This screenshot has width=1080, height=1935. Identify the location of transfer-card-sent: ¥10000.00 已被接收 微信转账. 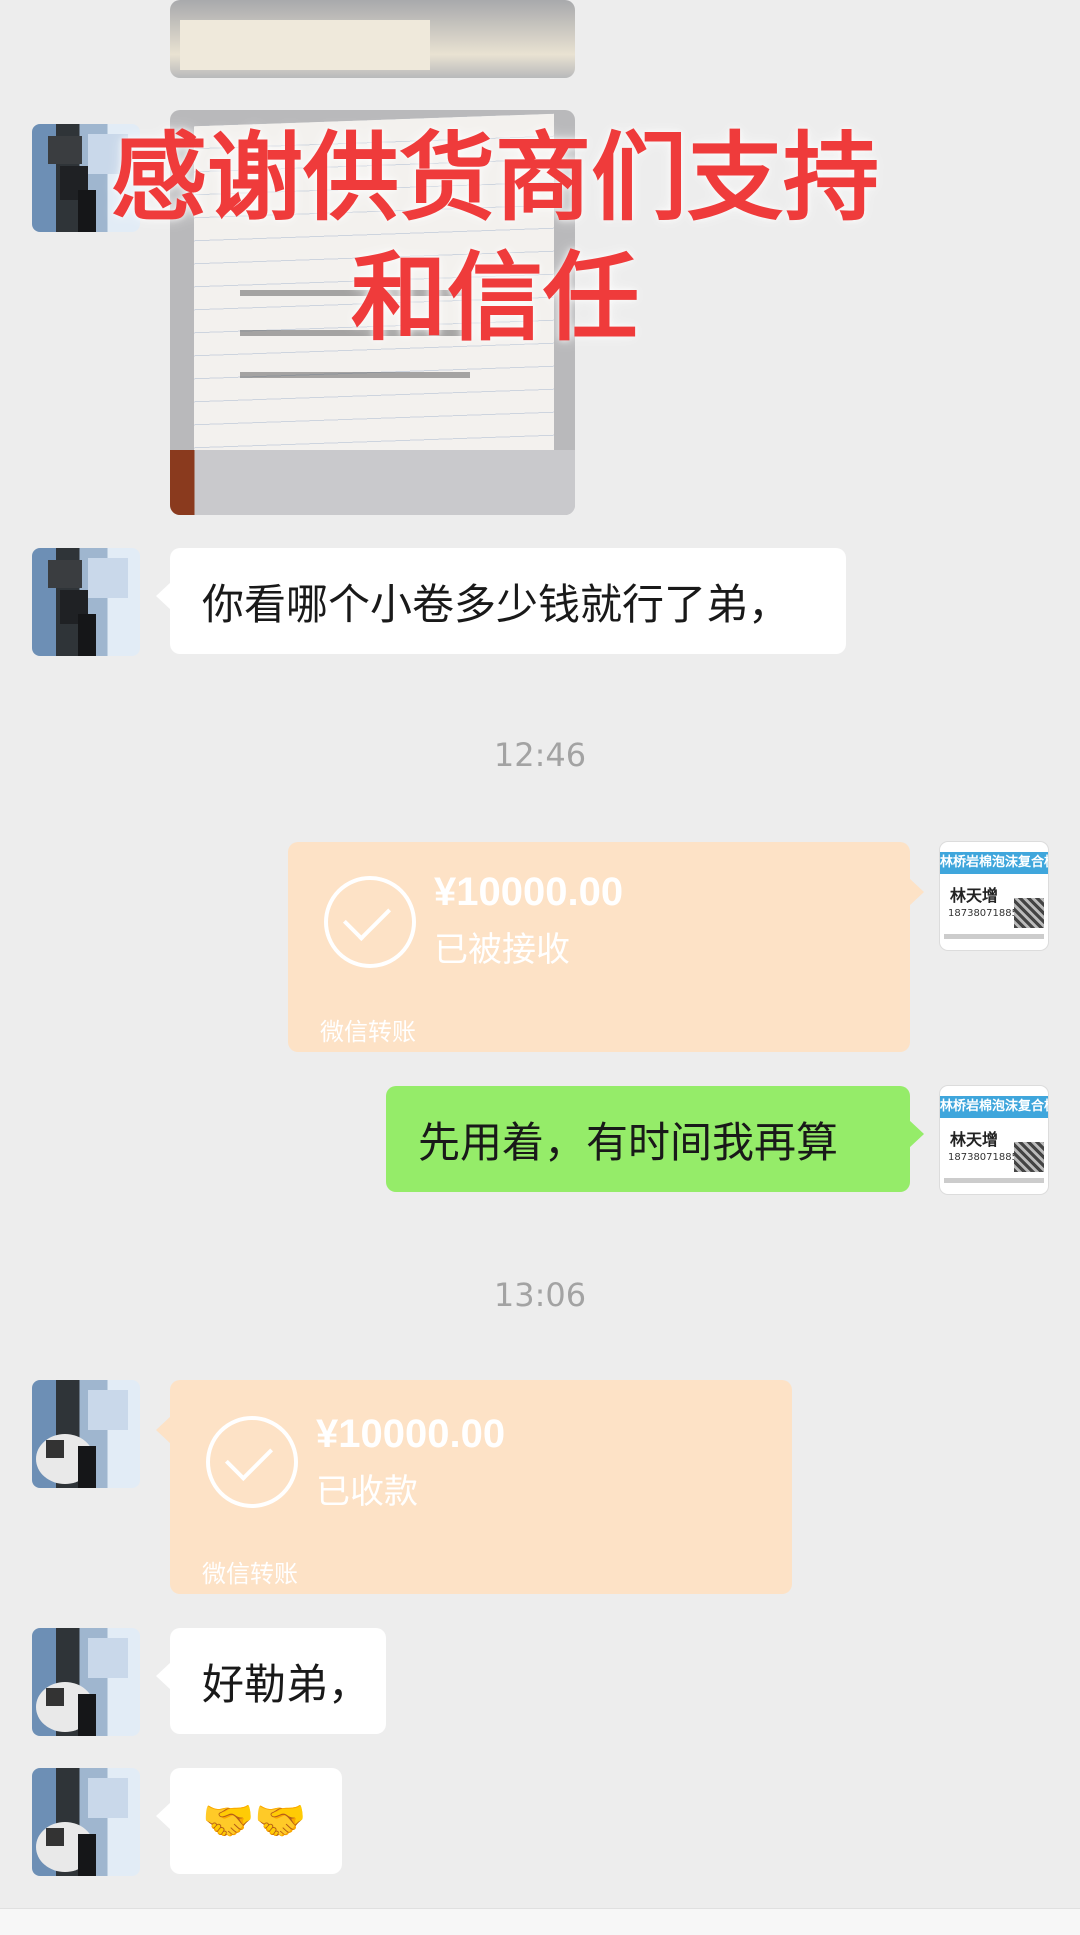
(606, 947).